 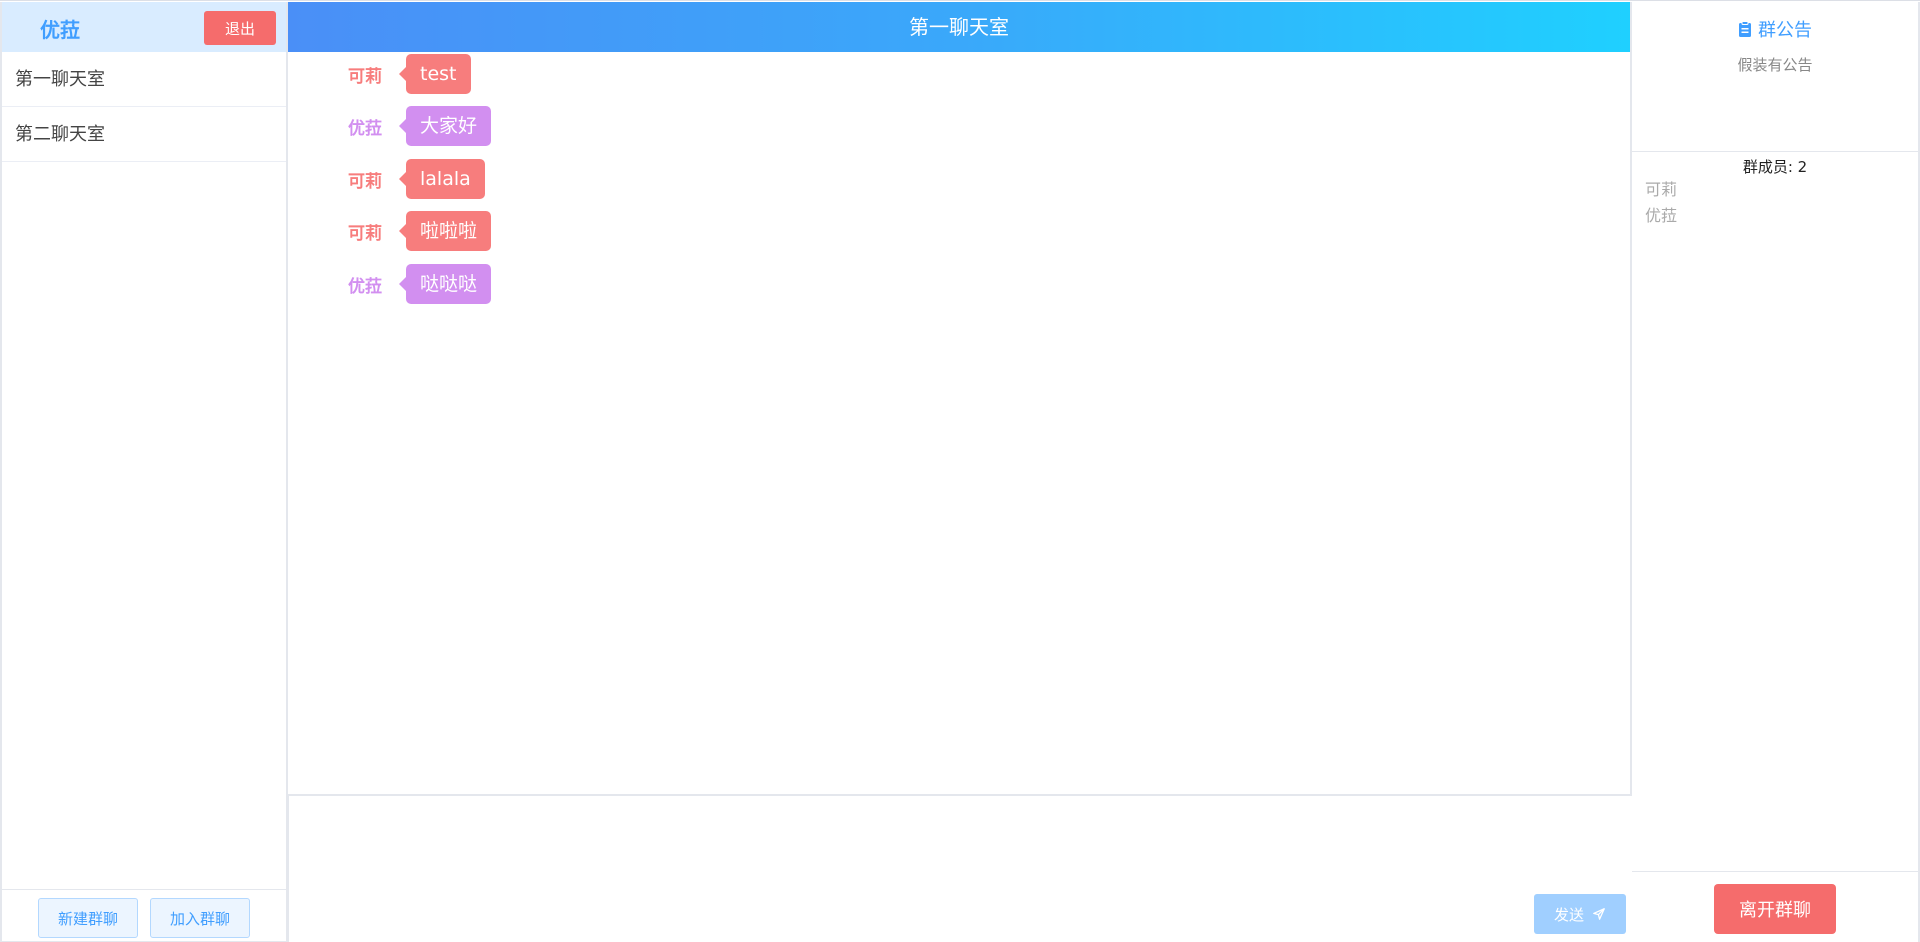 I want to click on message-row: 可莉 lalala, so click(x=416, y=179).